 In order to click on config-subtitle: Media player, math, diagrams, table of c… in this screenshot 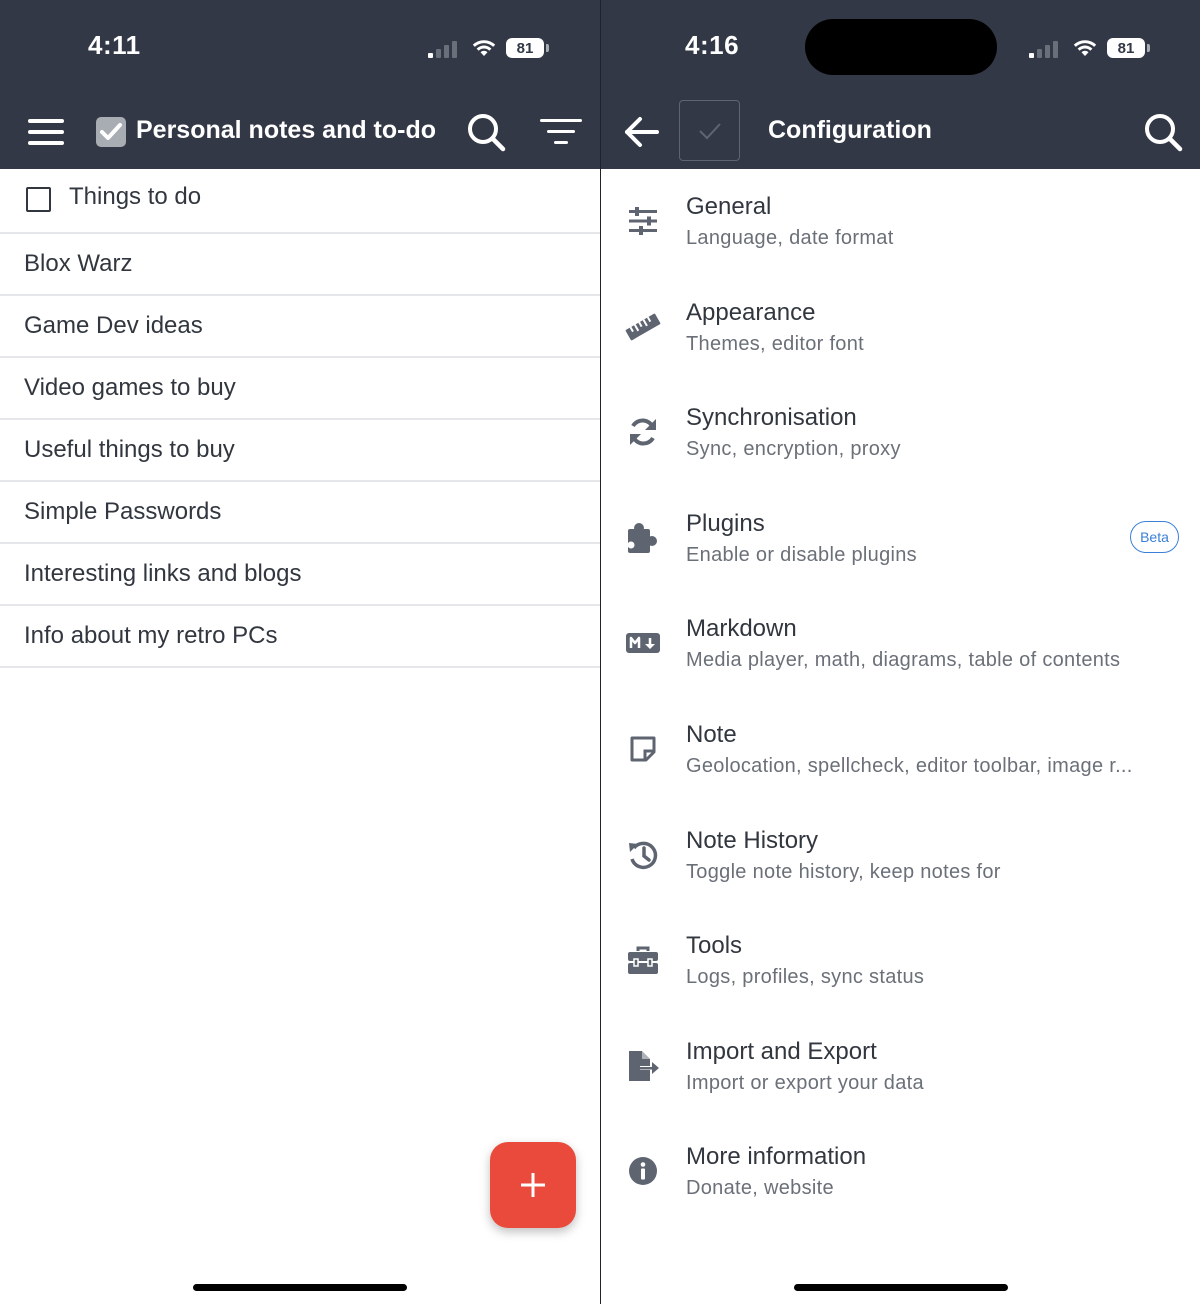, I will do `click(903, 660)`.